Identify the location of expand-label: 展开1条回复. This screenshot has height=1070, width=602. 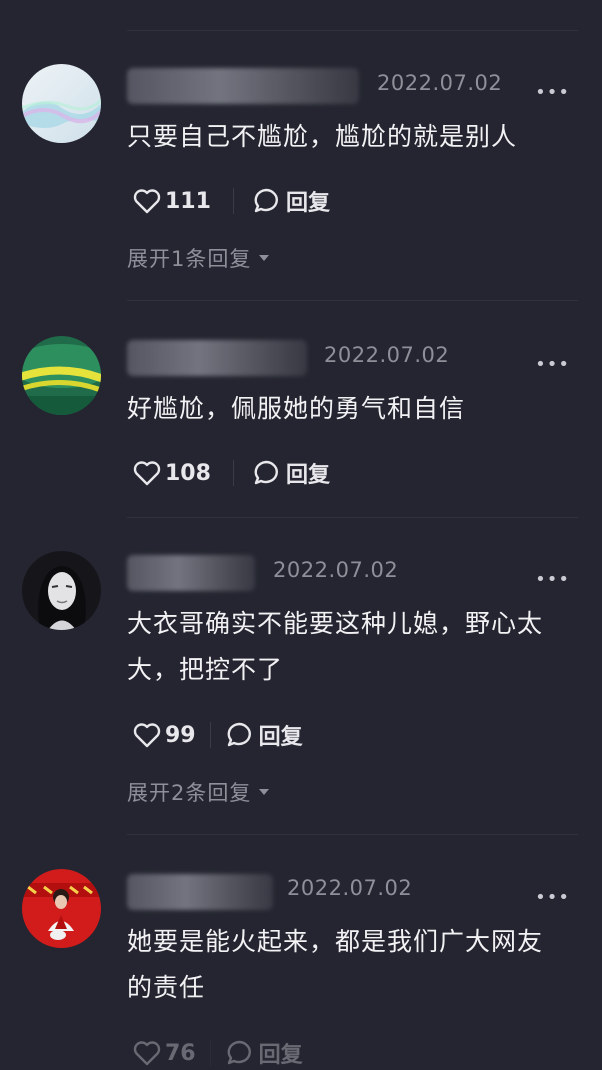
(189, 259).